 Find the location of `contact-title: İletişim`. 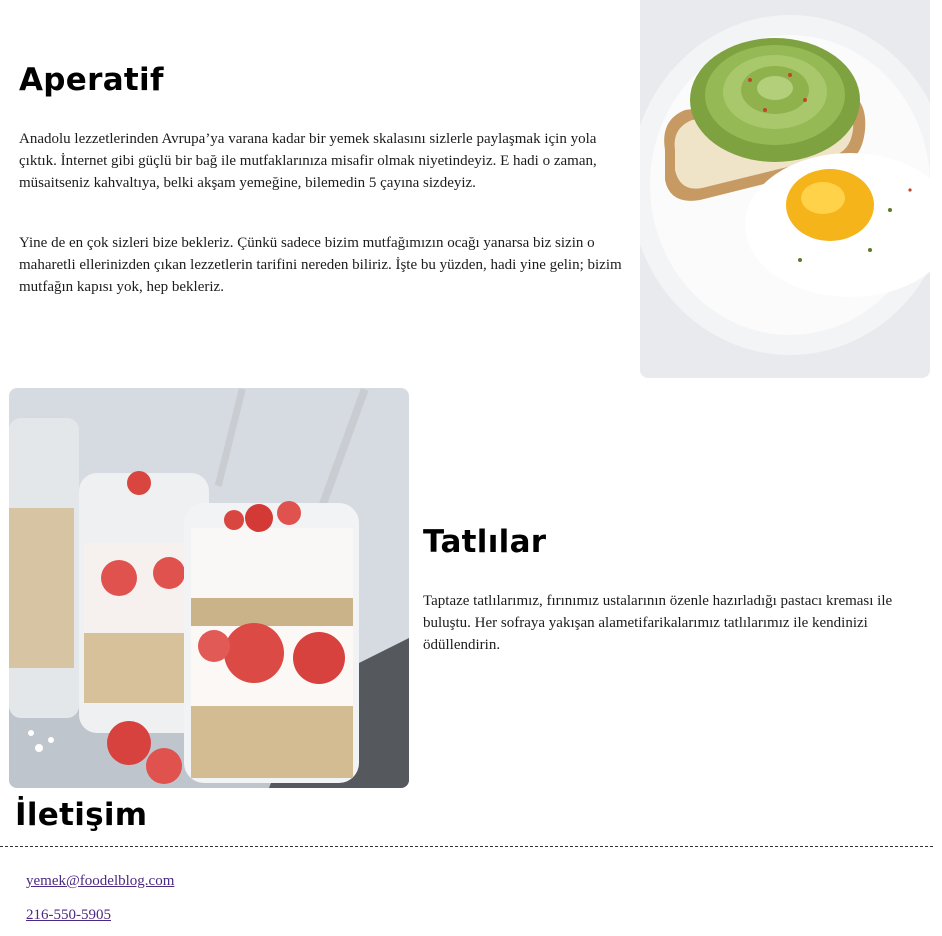

contact-title: İletişim is located at coordinates (81, 815).